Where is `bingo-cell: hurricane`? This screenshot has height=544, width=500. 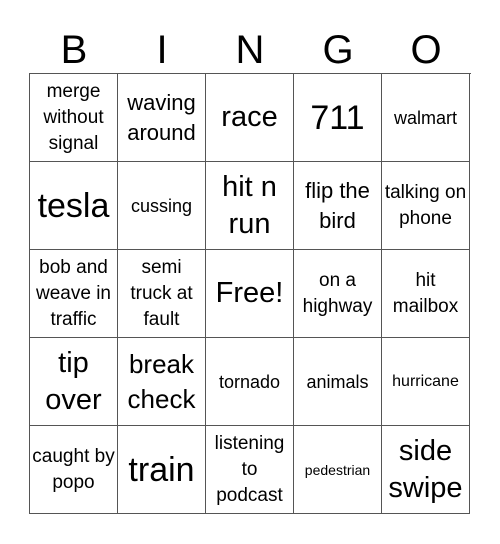 bingo-cell: hurricane is located at coordinates (426, 382).